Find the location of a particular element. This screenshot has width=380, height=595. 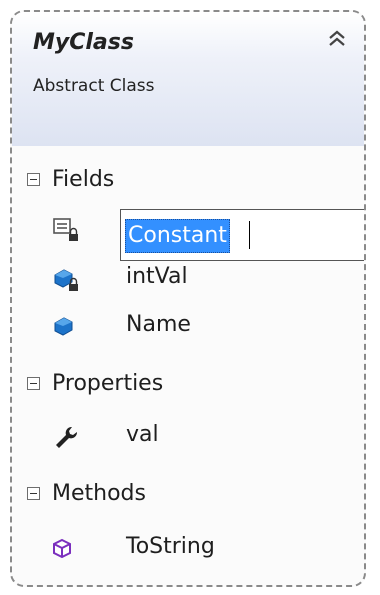

class-name: MyClass is located at coordinates (83, 42).